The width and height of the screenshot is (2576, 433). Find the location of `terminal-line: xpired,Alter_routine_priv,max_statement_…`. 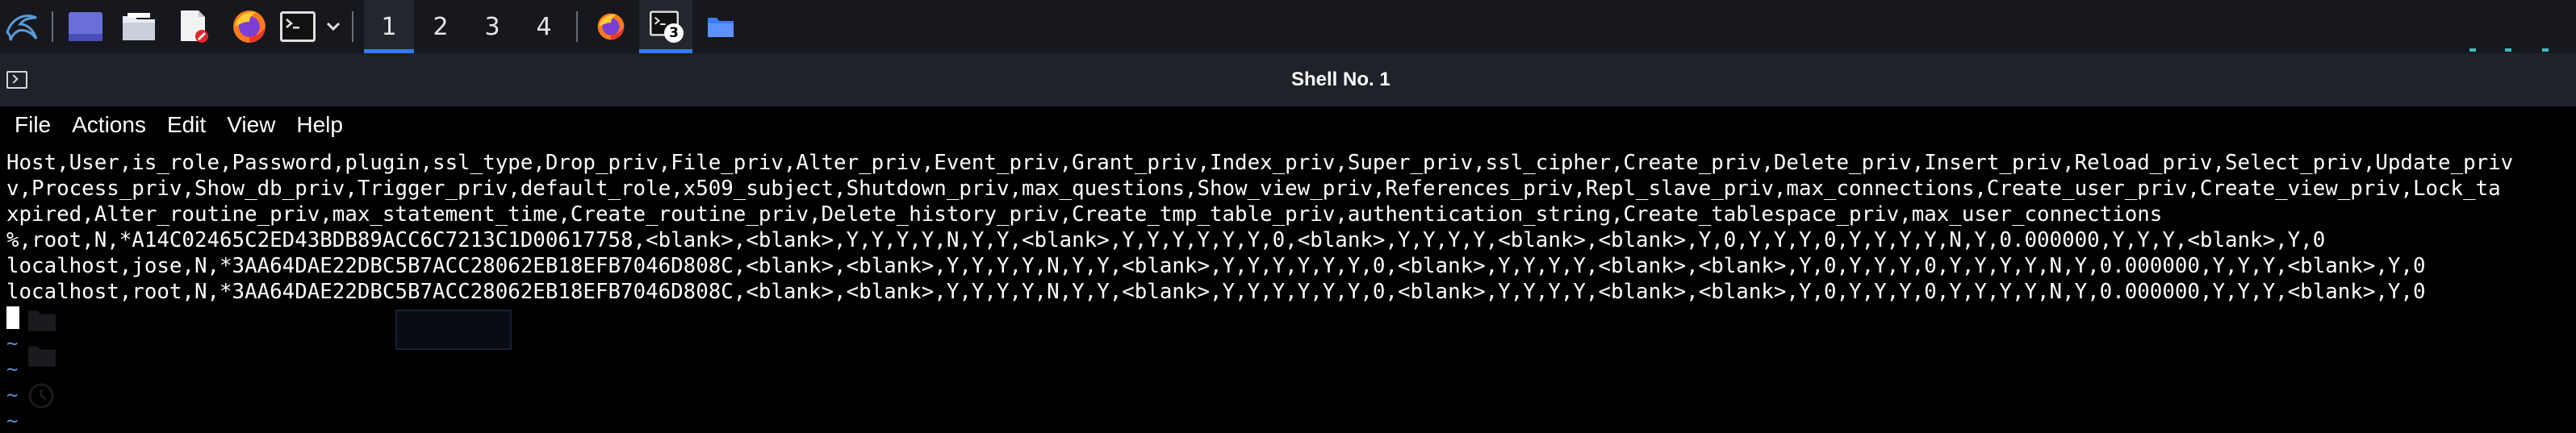

terminal-line: xpired,Alter_routine_priv,max_statement_… is located at coordinates (1084, 214).